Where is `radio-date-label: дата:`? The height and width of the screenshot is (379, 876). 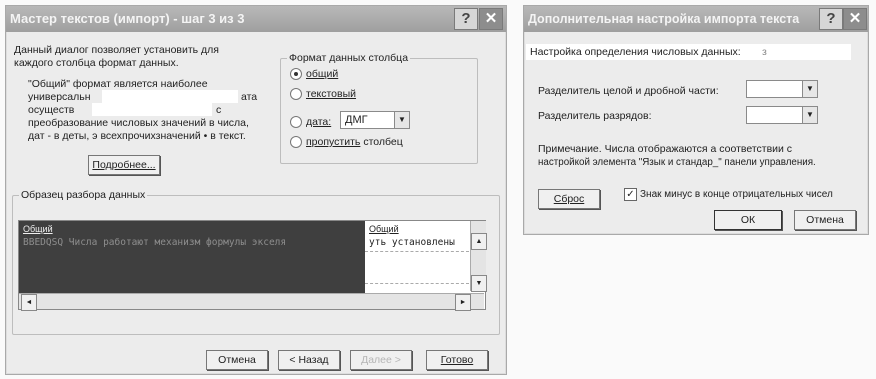
radio-date-label: дата: is located at coordinates (318, 122).